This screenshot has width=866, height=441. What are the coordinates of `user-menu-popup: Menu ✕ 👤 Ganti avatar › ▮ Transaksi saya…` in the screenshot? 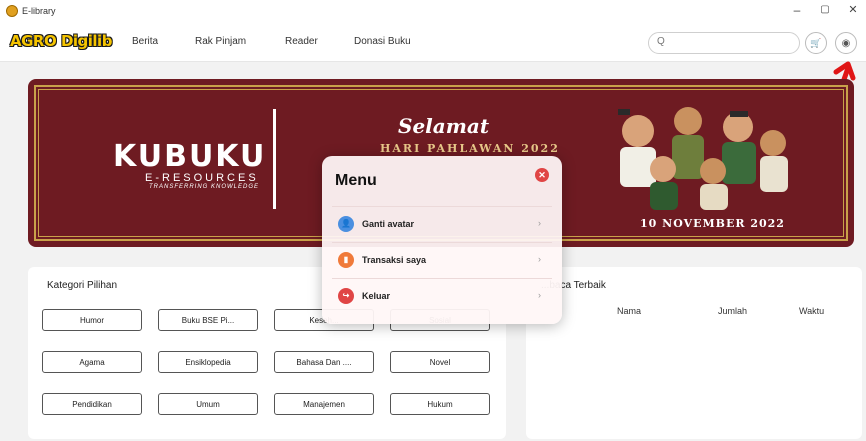 It's located at (442, 240).